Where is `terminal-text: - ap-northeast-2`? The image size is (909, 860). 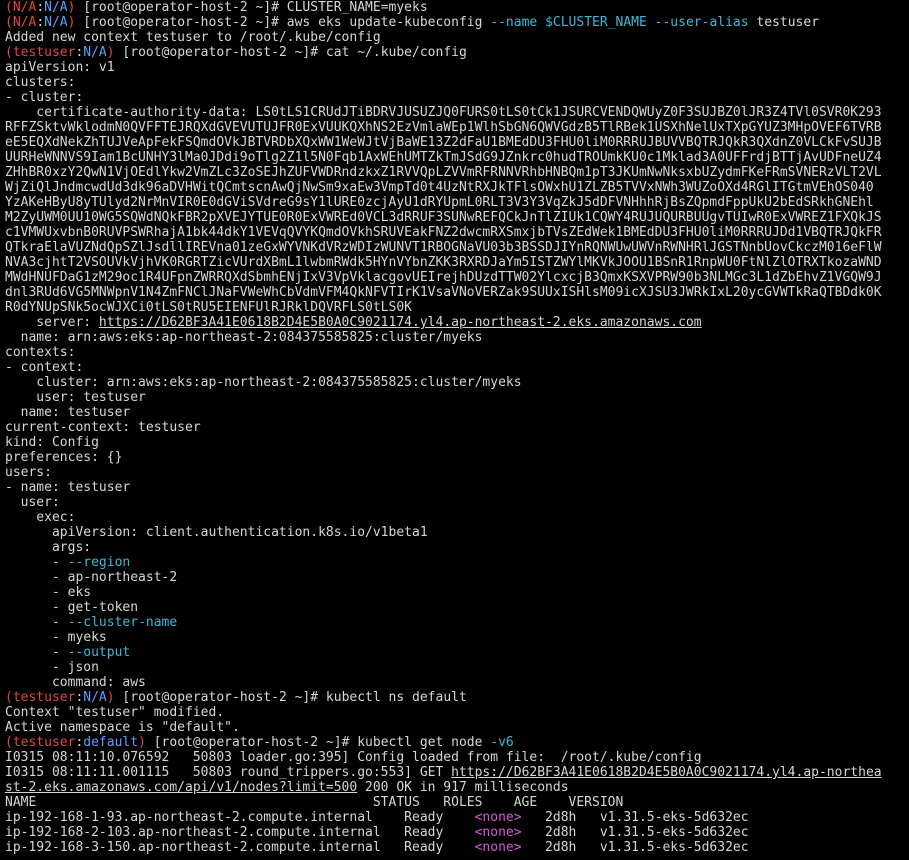 terminal-text: - ap-northeast-2 is located at coordinates (91, 577).